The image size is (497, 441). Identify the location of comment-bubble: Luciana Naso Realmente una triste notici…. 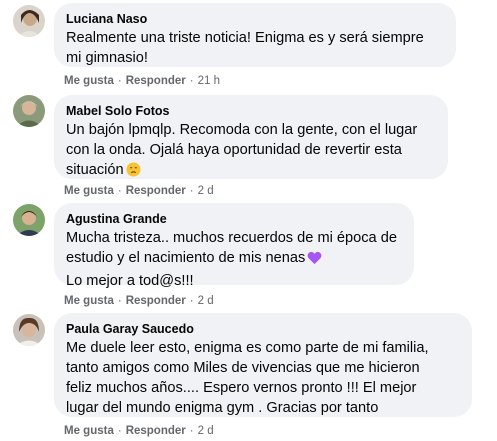
(255, 35).